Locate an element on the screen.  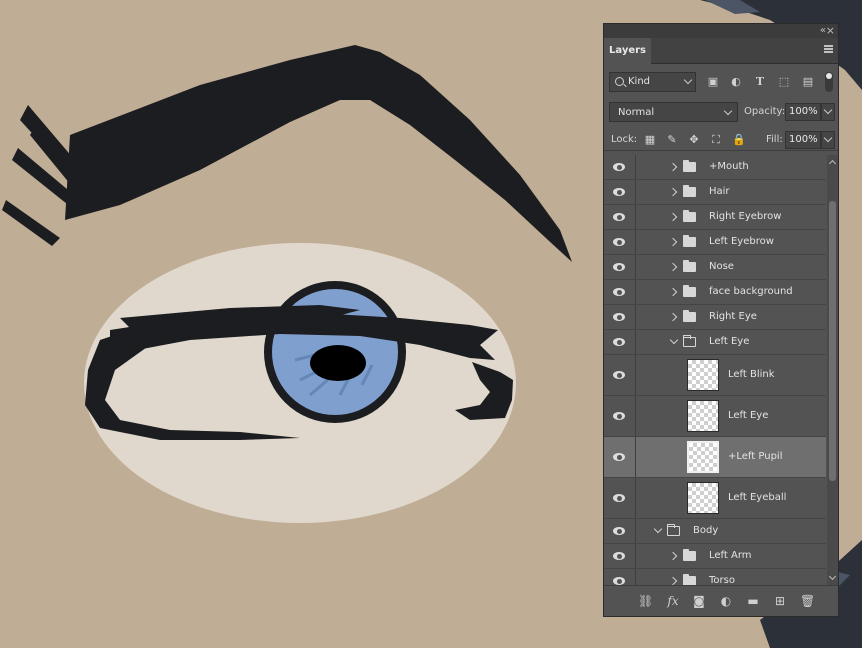
opacity-dropdown is located at coordinates (828, 112).